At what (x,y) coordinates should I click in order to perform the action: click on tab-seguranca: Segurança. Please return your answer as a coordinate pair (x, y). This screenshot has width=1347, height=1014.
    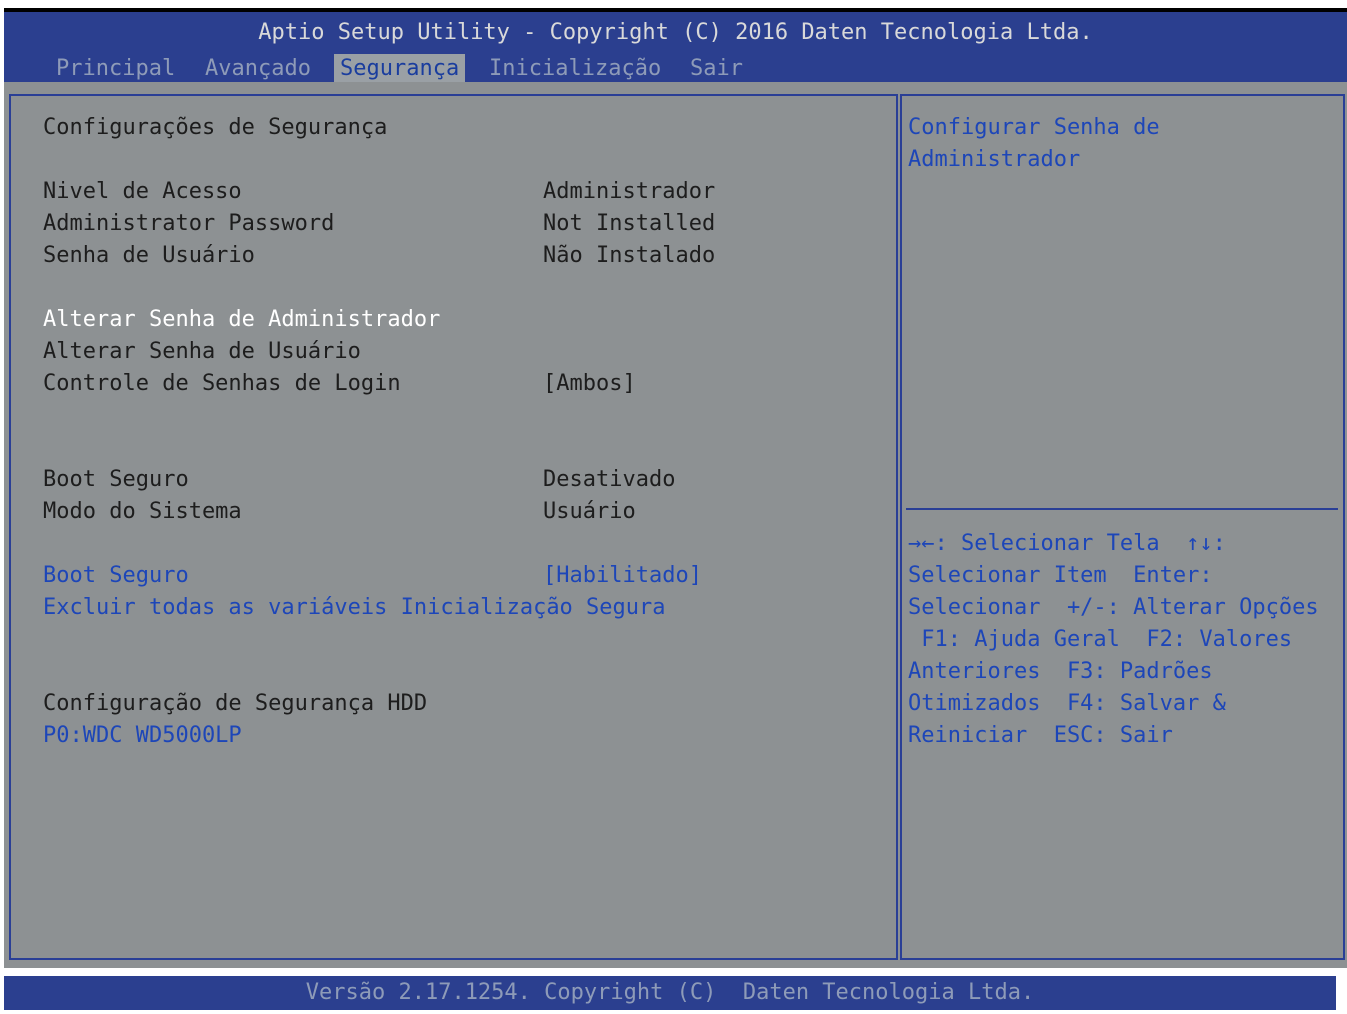
    Looking at the image, I should click on (400, 69).